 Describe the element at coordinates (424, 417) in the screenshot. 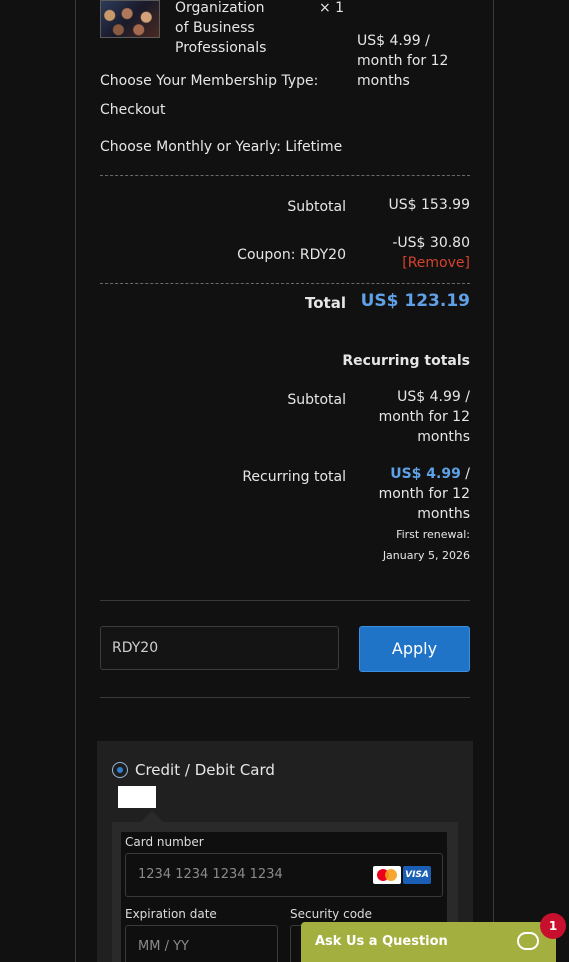

I see `recurring-subtotal-line-2: month for 12` at that location.